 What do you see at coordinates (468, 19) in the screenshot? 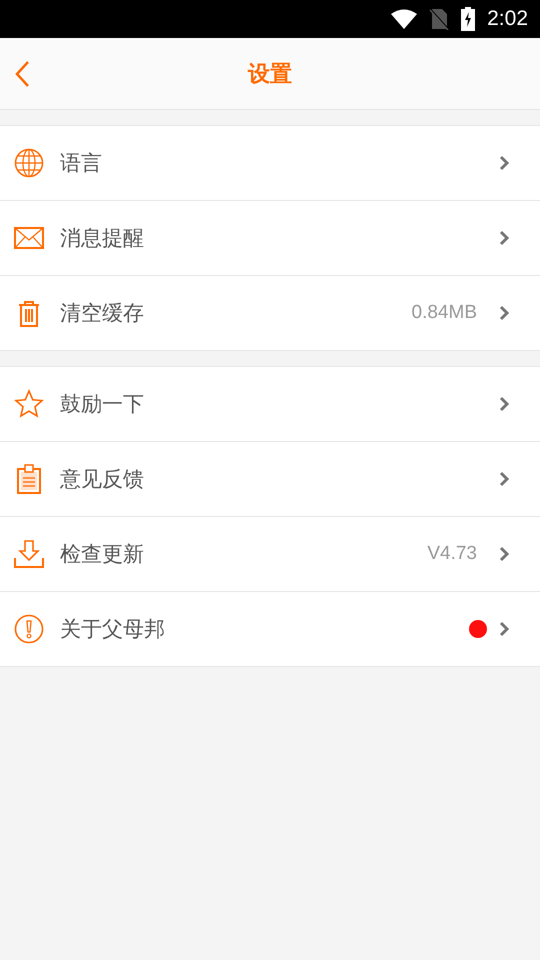
I see `battery-icon` at bounding box center [468, 19].